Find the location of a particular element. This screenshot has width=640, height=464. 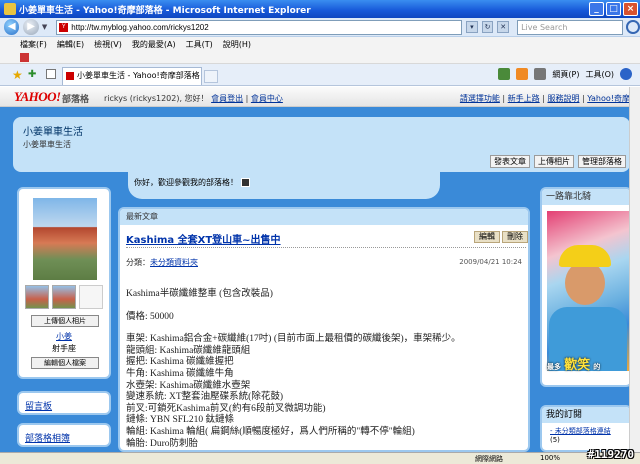

back-button: ◀ is located at coordinates (12, 27).